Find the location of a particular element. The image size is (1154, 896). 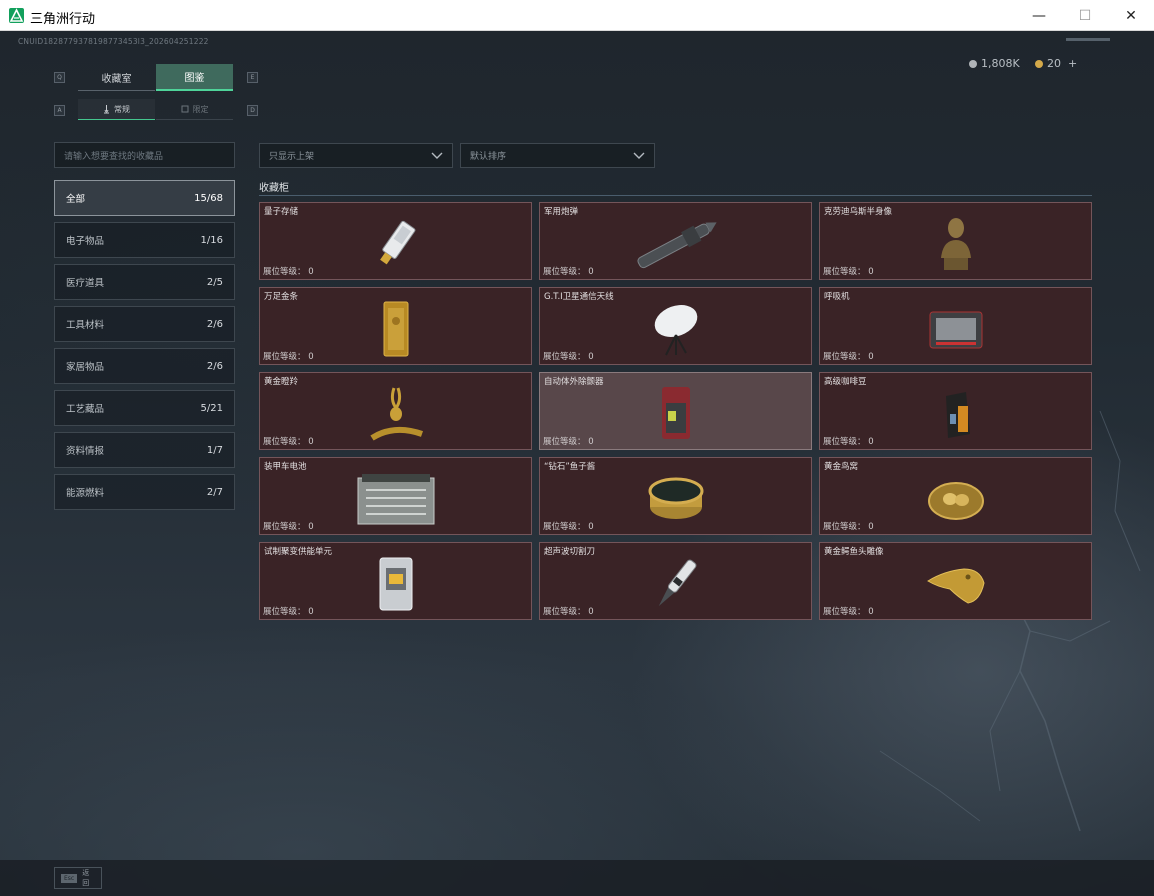

category-label: 医疗道具 is located at coordinates (85, 283).